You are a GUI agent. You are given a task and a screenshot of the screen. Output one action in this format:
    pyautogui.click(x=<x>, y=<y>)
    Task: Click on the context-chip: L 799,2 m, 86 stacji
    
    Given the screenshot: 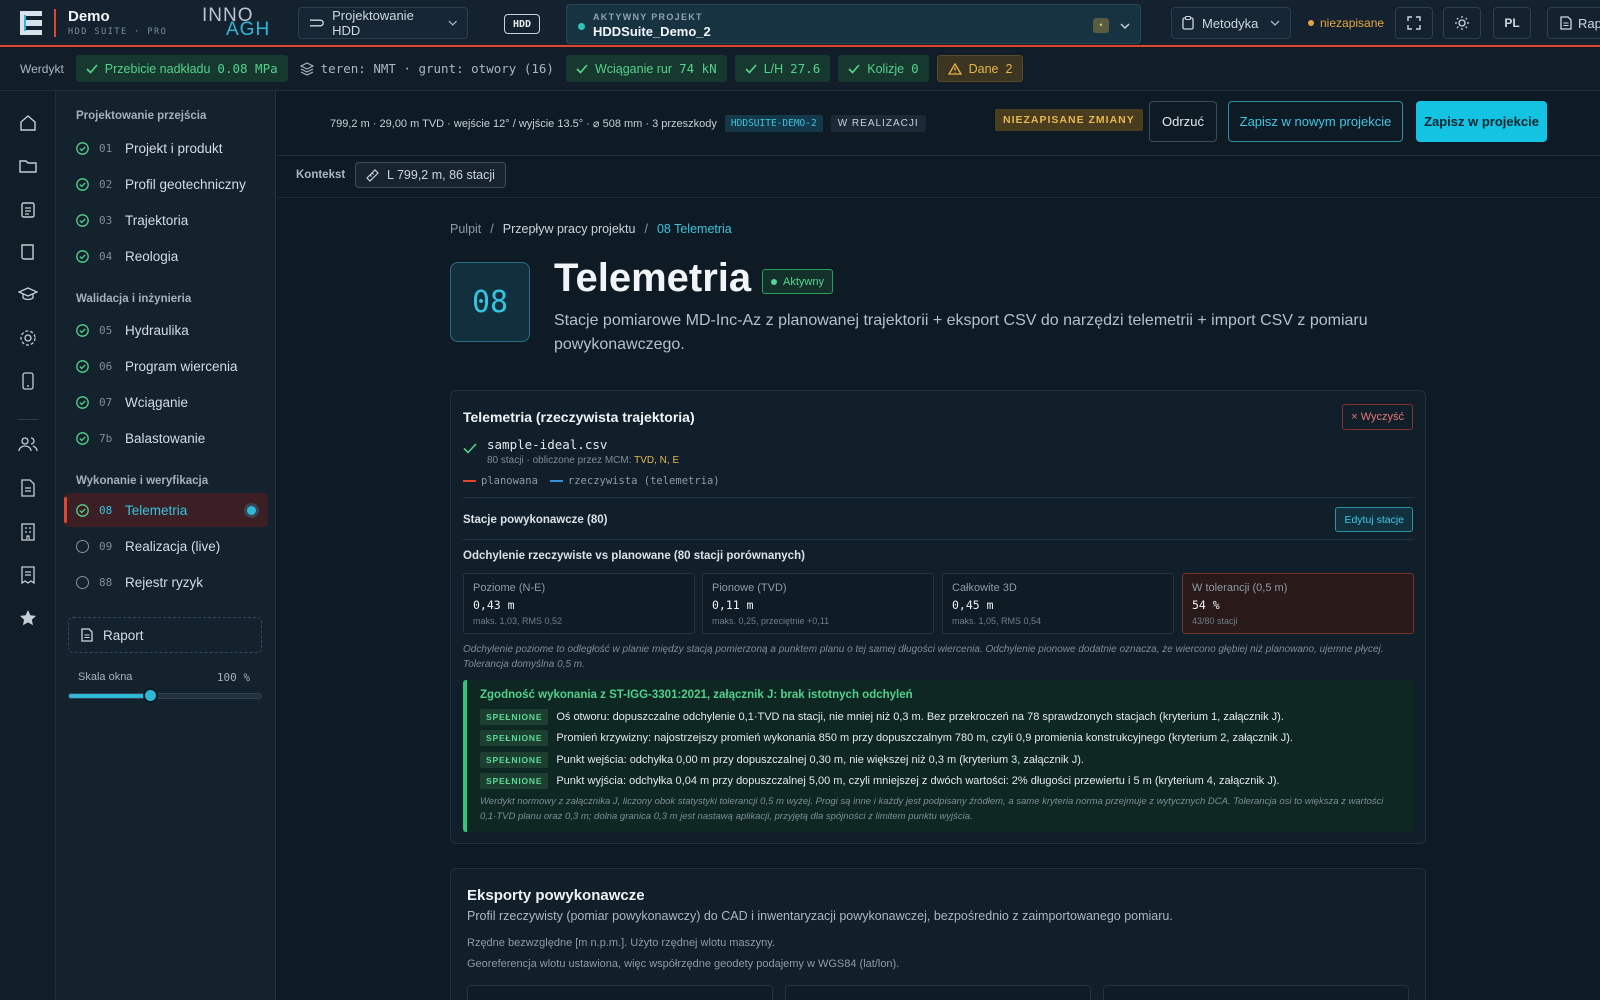 What is the action you would take?
    pyautogui.click(x=430, y=175)
    